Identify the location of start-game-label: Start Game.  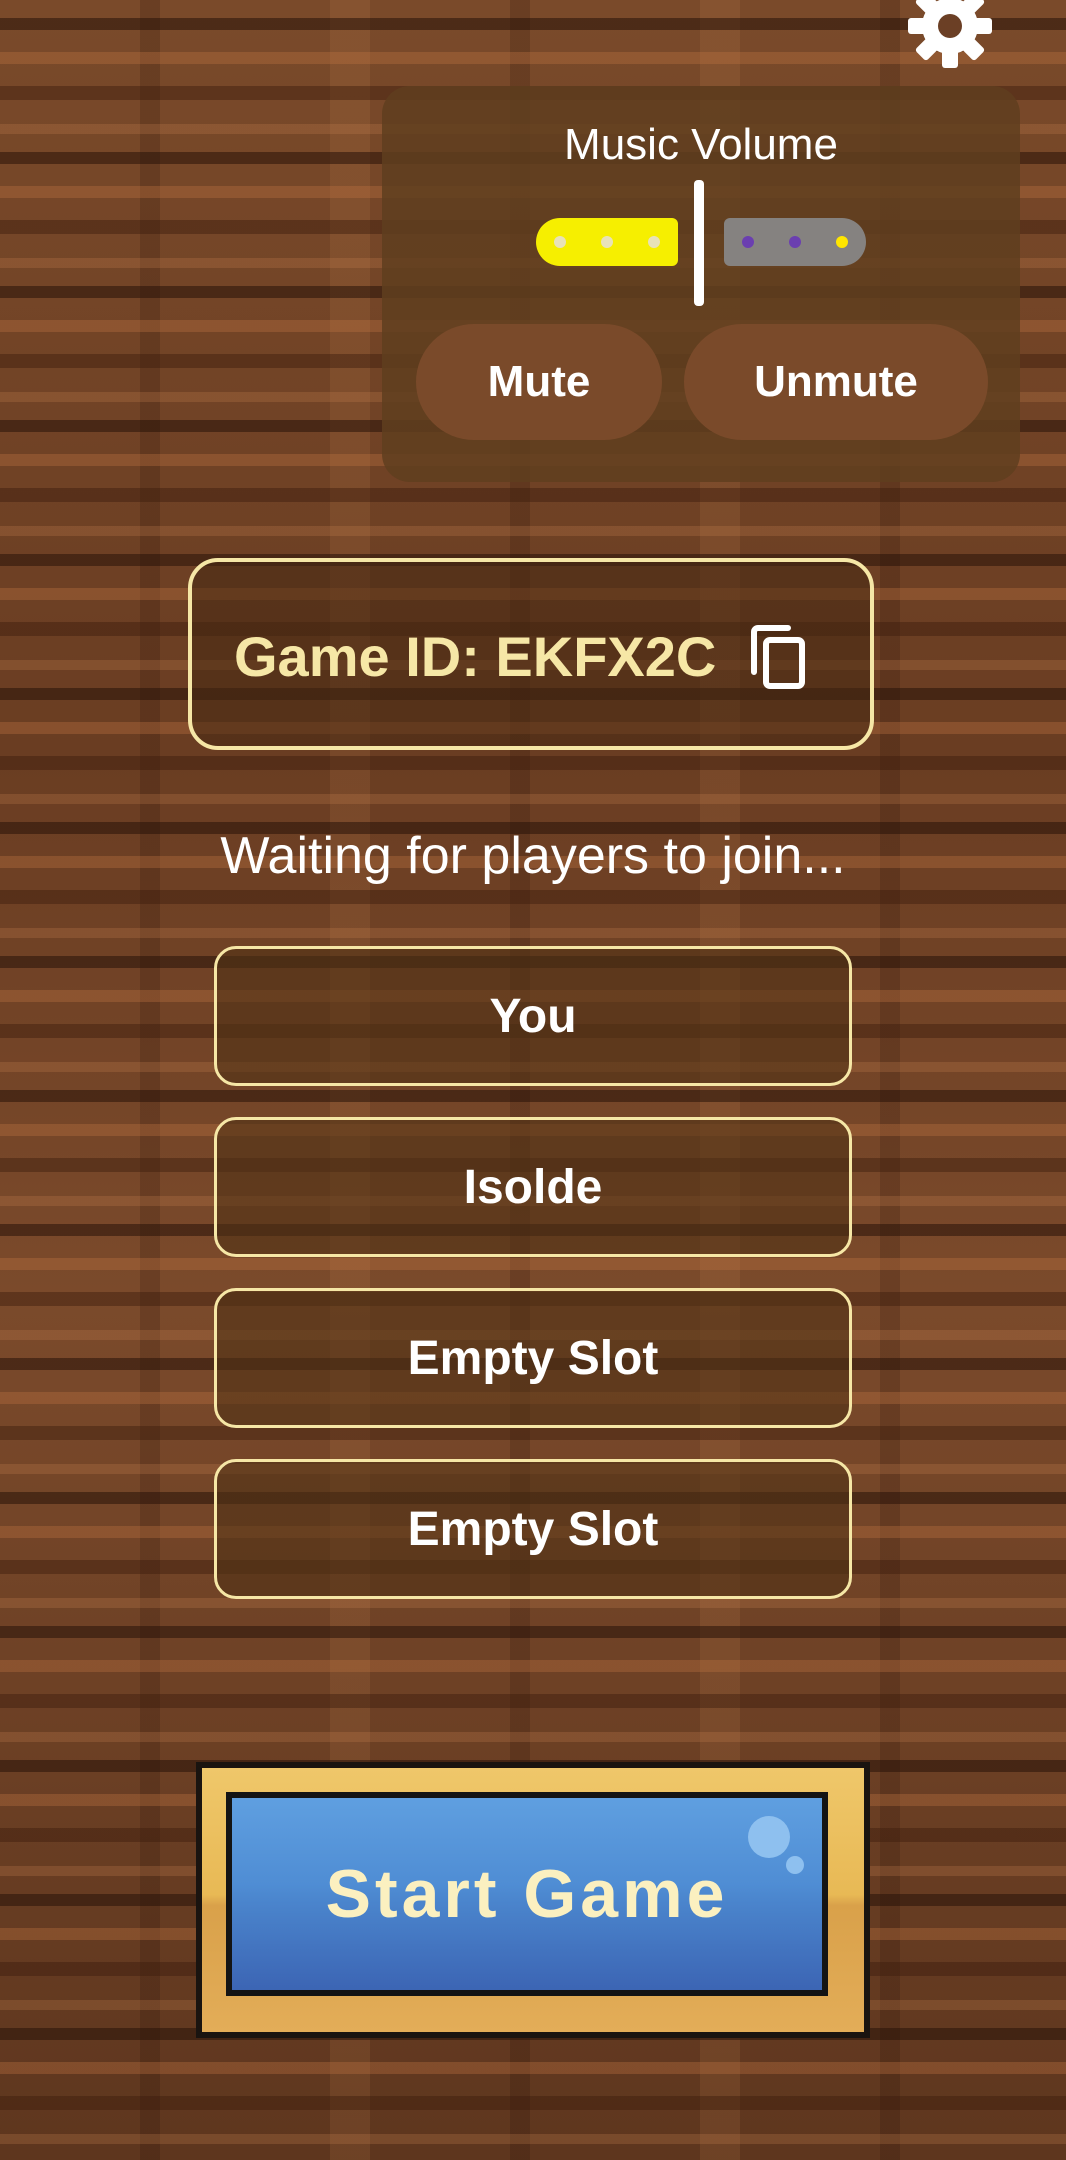
(527, 1894).